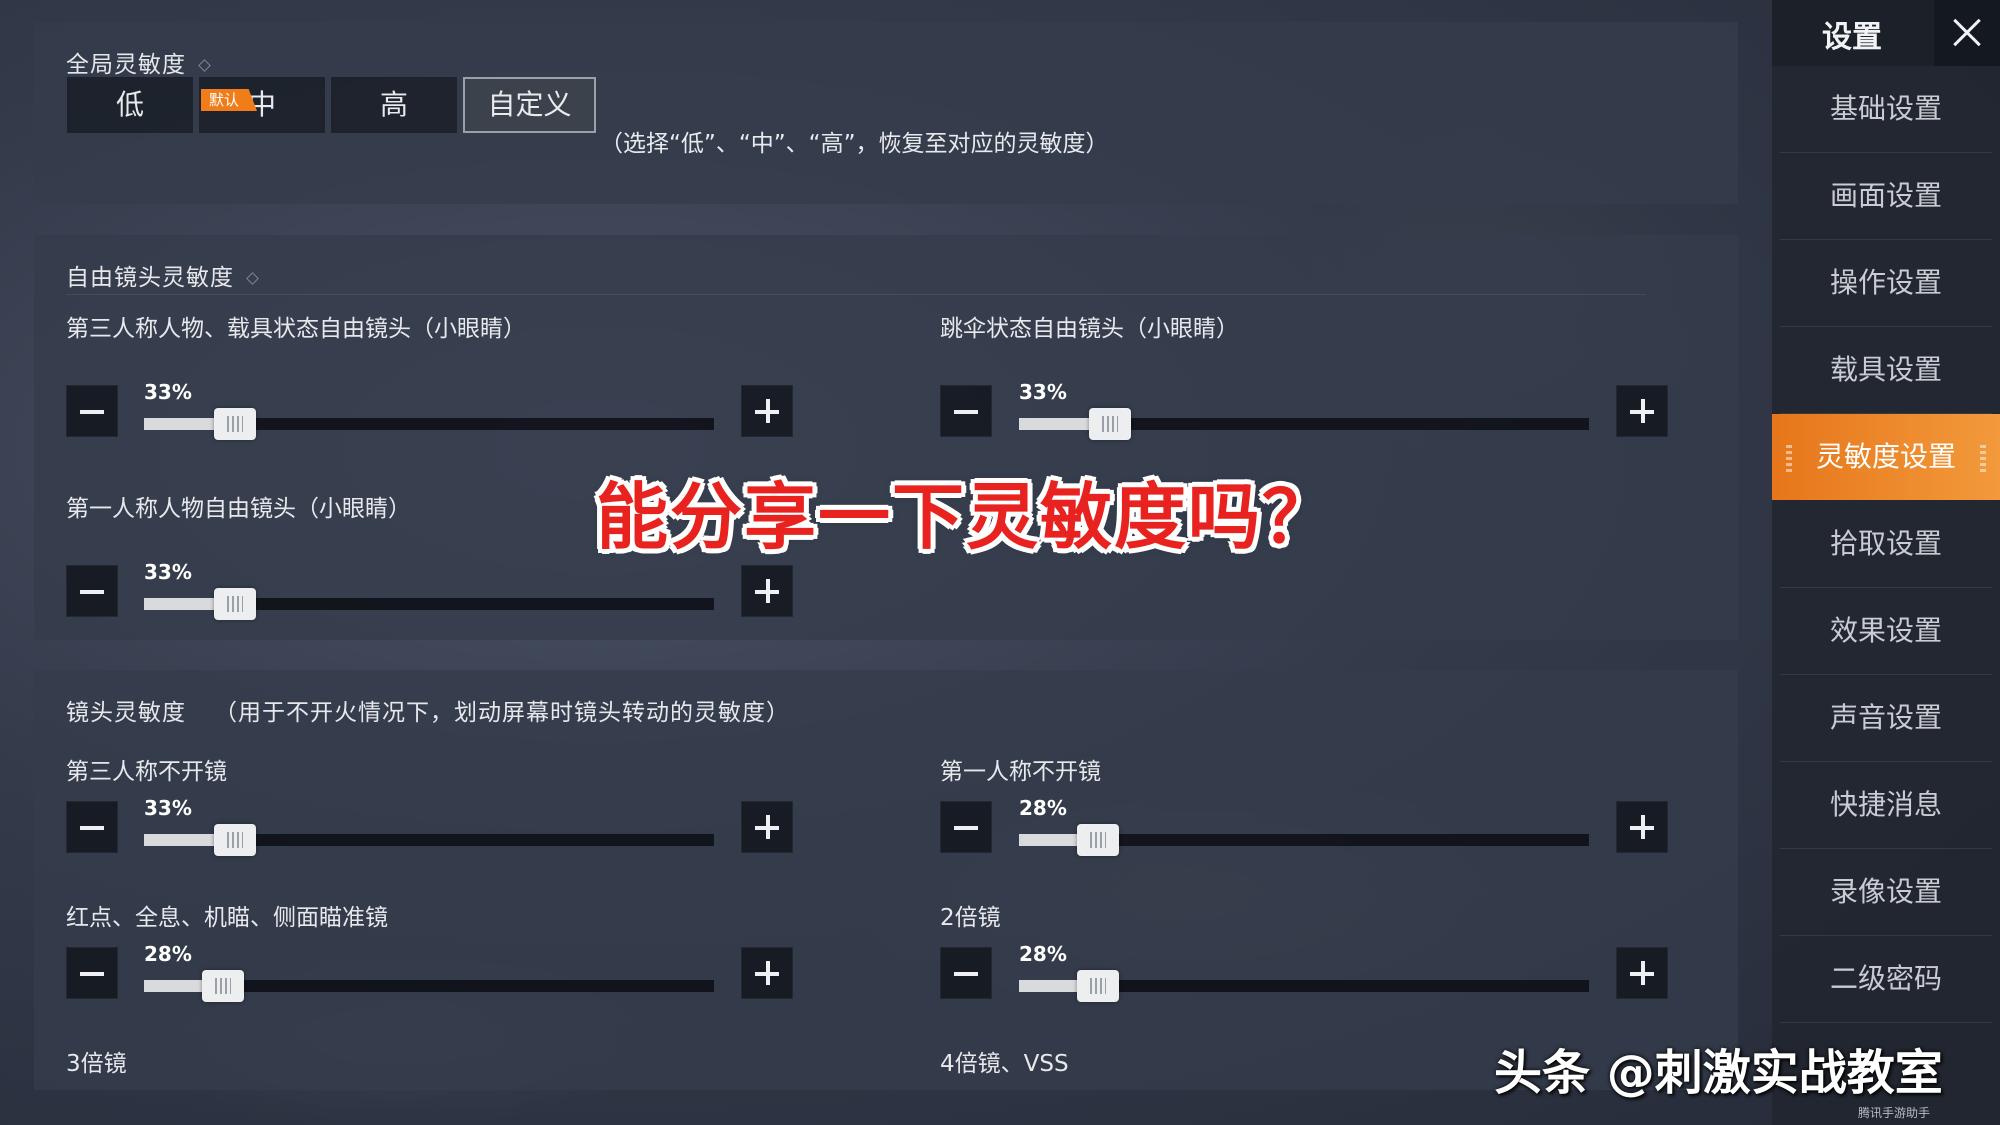 Image resolution: width=2000 pixels, height=1125 pixels. Describe the element at coordinates (138, 62) in the screenshot. I see `global-sensitivity-title: 全局灵敏度` at that location.